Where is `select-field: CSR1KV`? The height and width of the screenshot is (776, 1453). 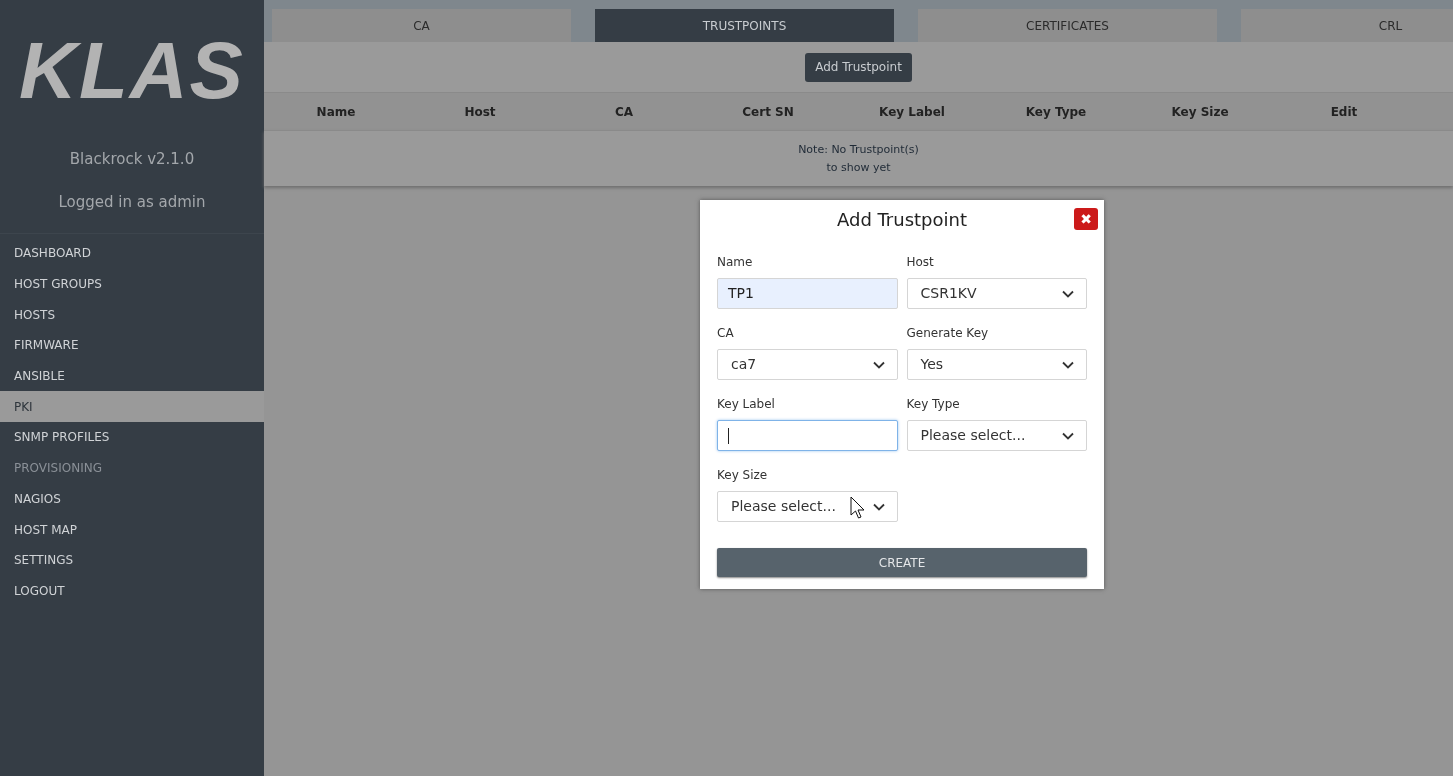 select-field: CSR1KV is located at coordinates (996, 293).